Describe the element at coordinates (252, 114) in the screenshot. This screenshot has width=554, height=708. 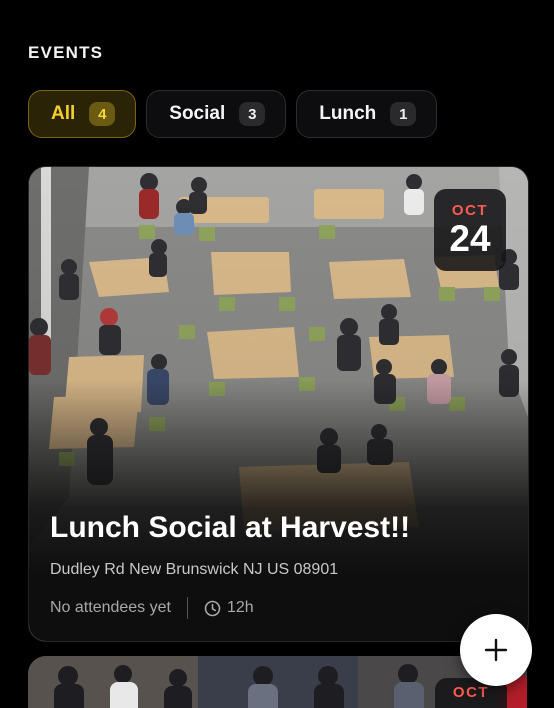
I see `filter-chip-count: 3` at that location.